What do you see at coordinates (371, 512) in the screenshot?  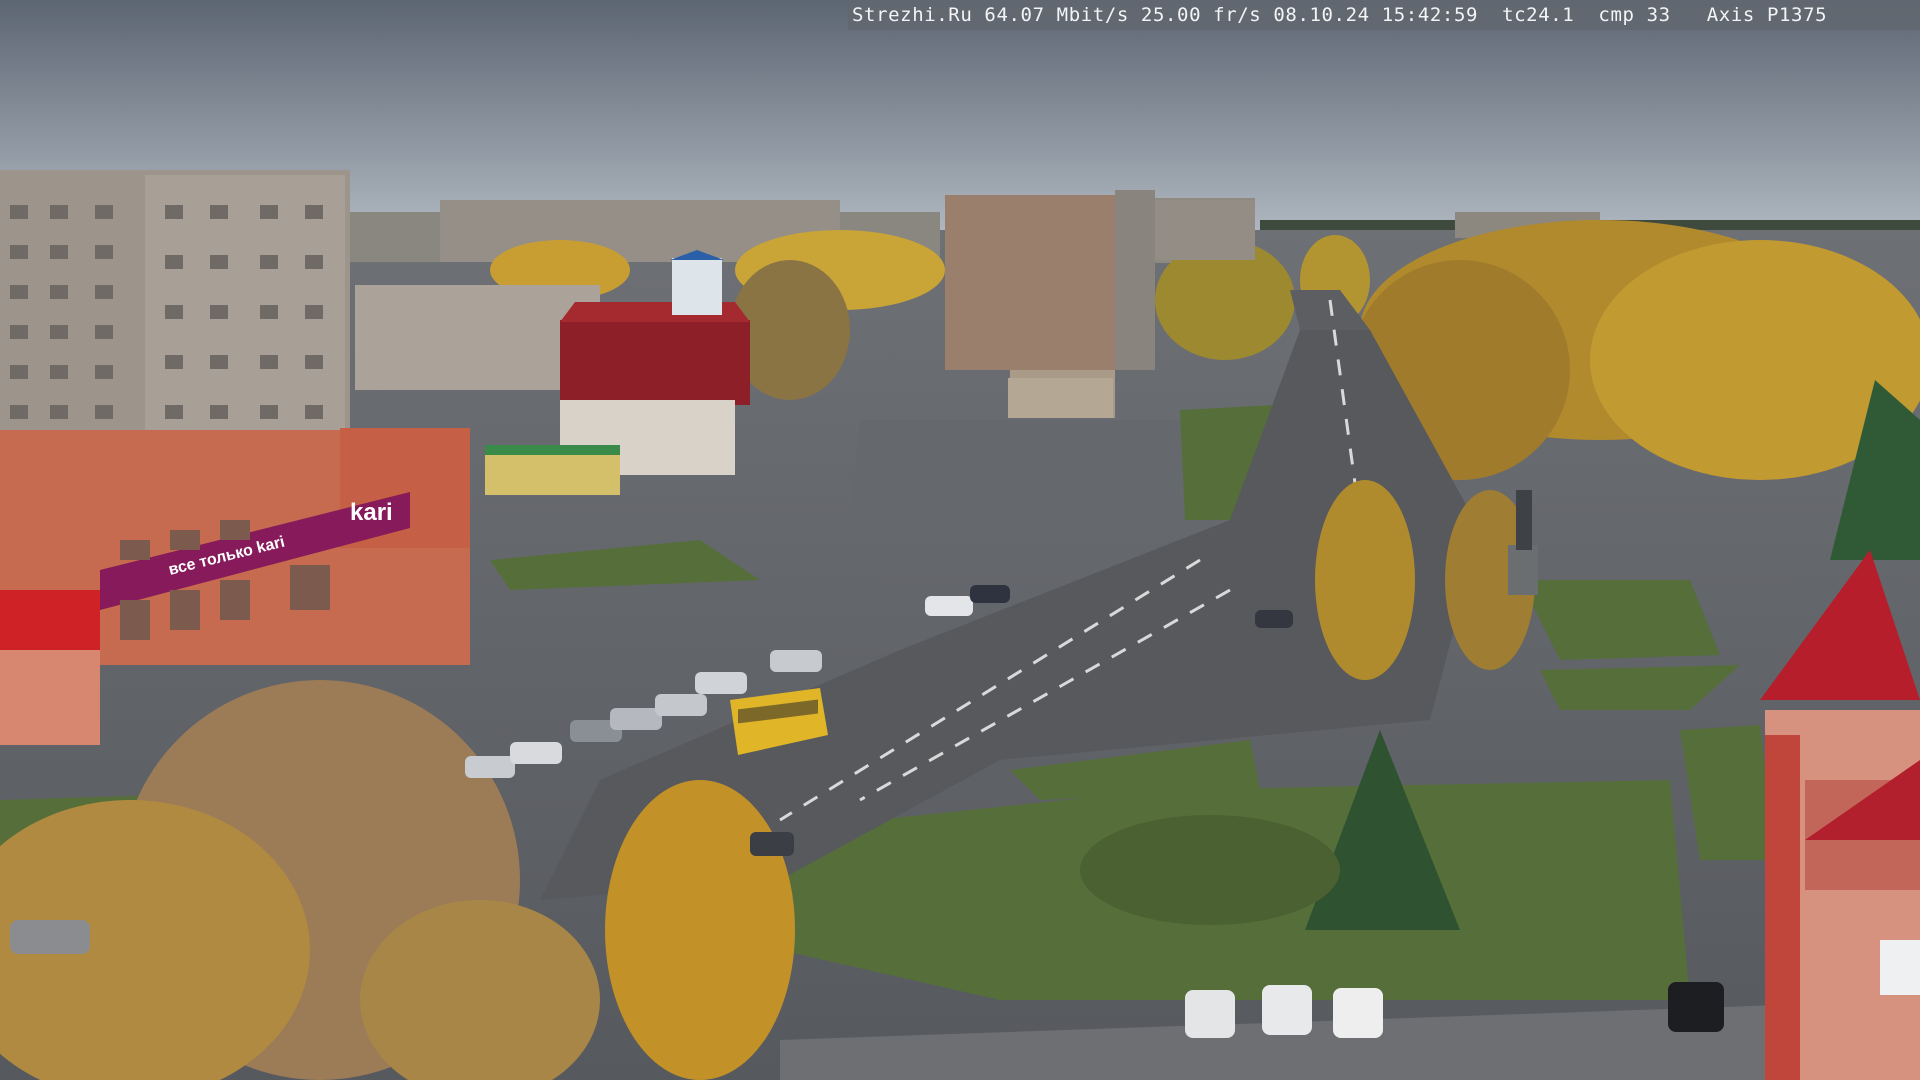 I see `store-sign-kari: kari` at bounding box center [371, 512].